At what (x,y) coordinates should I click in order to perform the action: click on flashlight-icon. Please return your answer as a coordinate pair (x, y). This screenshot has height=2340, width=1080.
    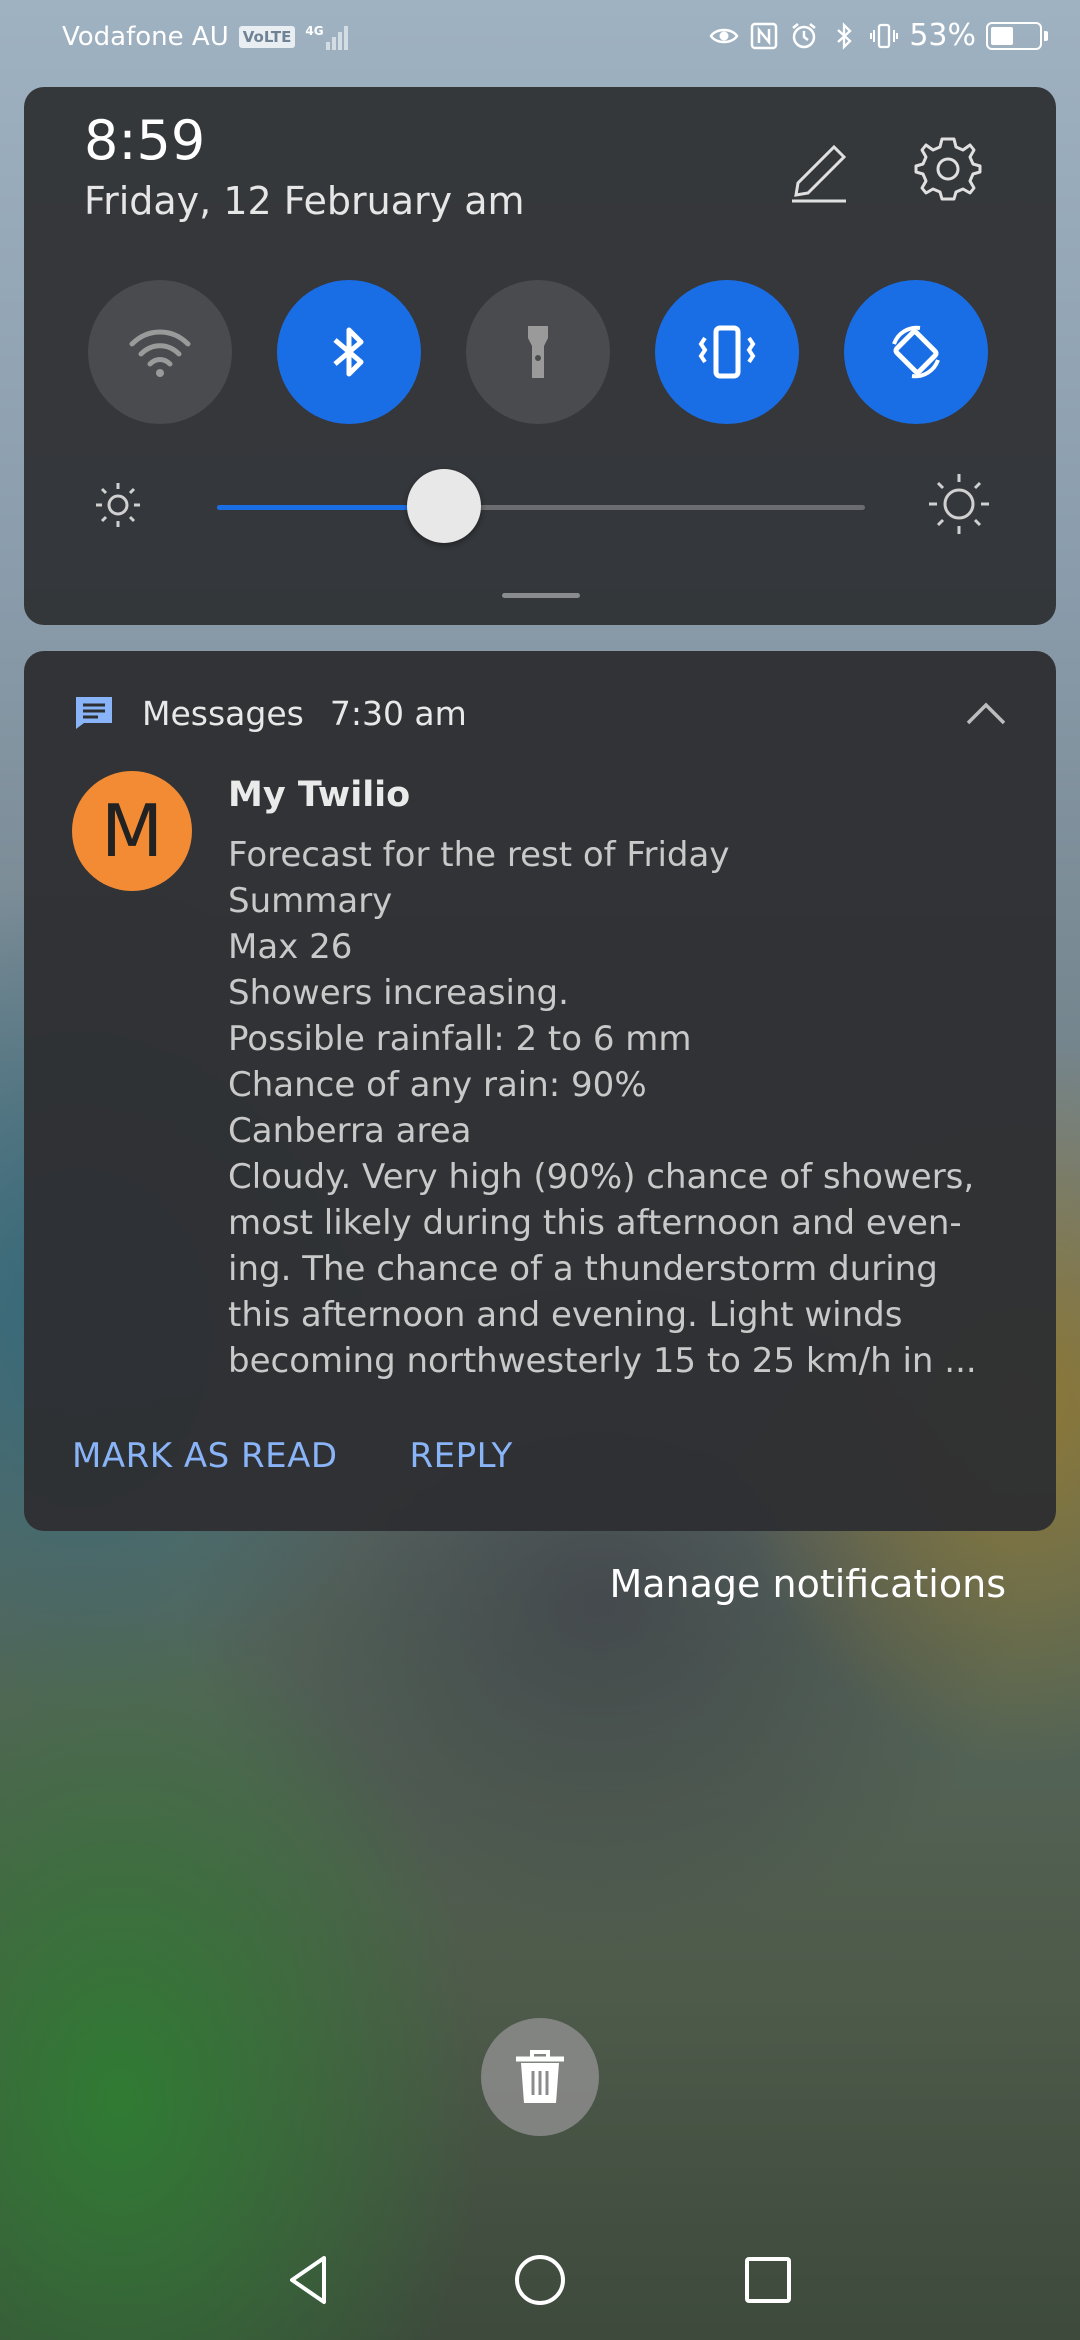
    Looking at the image, I should click on (538, 352).